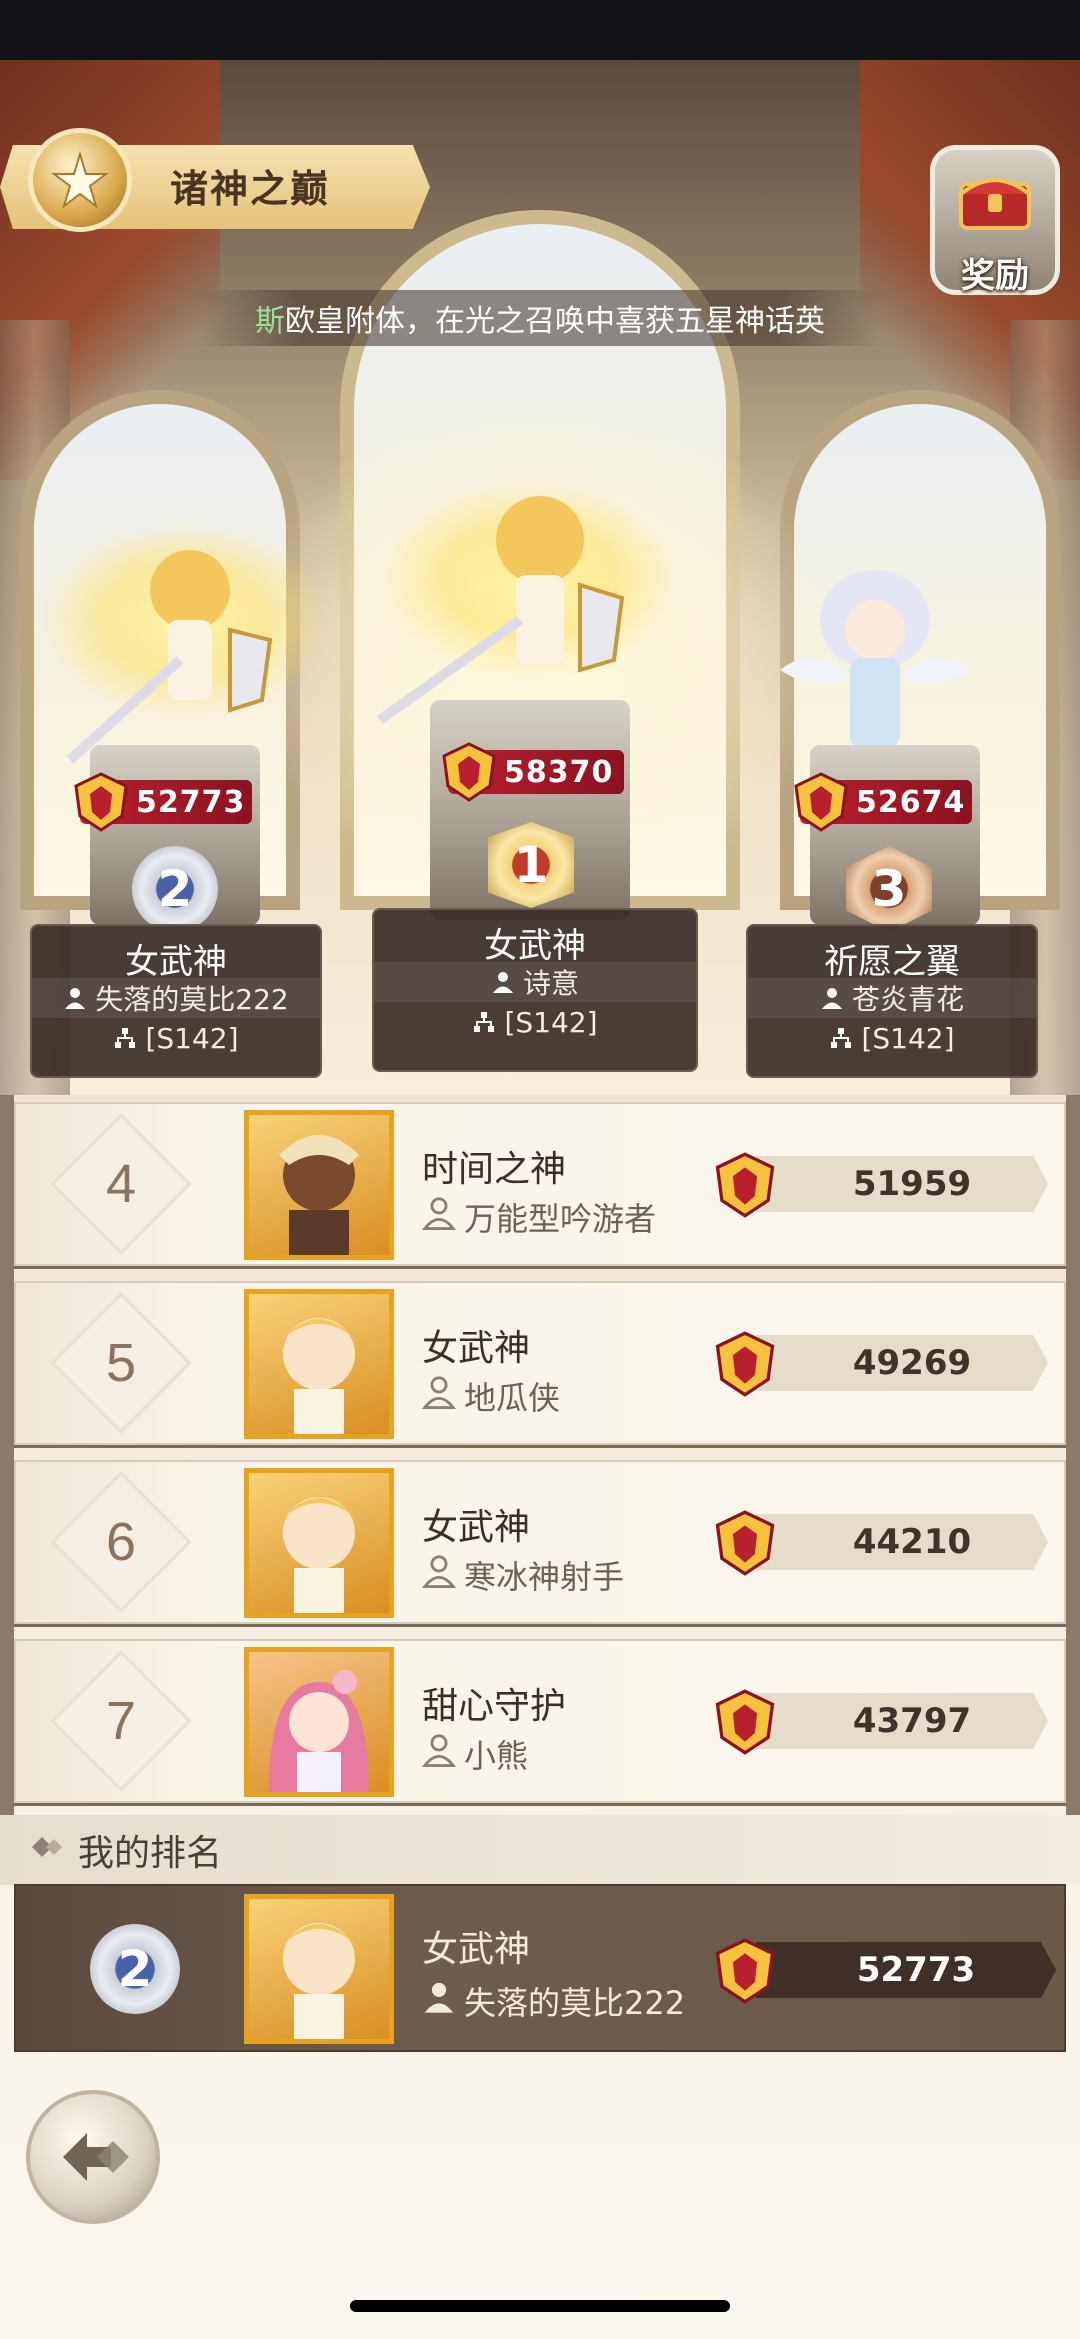 The height and width of the screenshot is (2339, 1080). Describe the element at coordinates (875, 665) in the screenshot. I see `hero-sprite-rank3` at that location.